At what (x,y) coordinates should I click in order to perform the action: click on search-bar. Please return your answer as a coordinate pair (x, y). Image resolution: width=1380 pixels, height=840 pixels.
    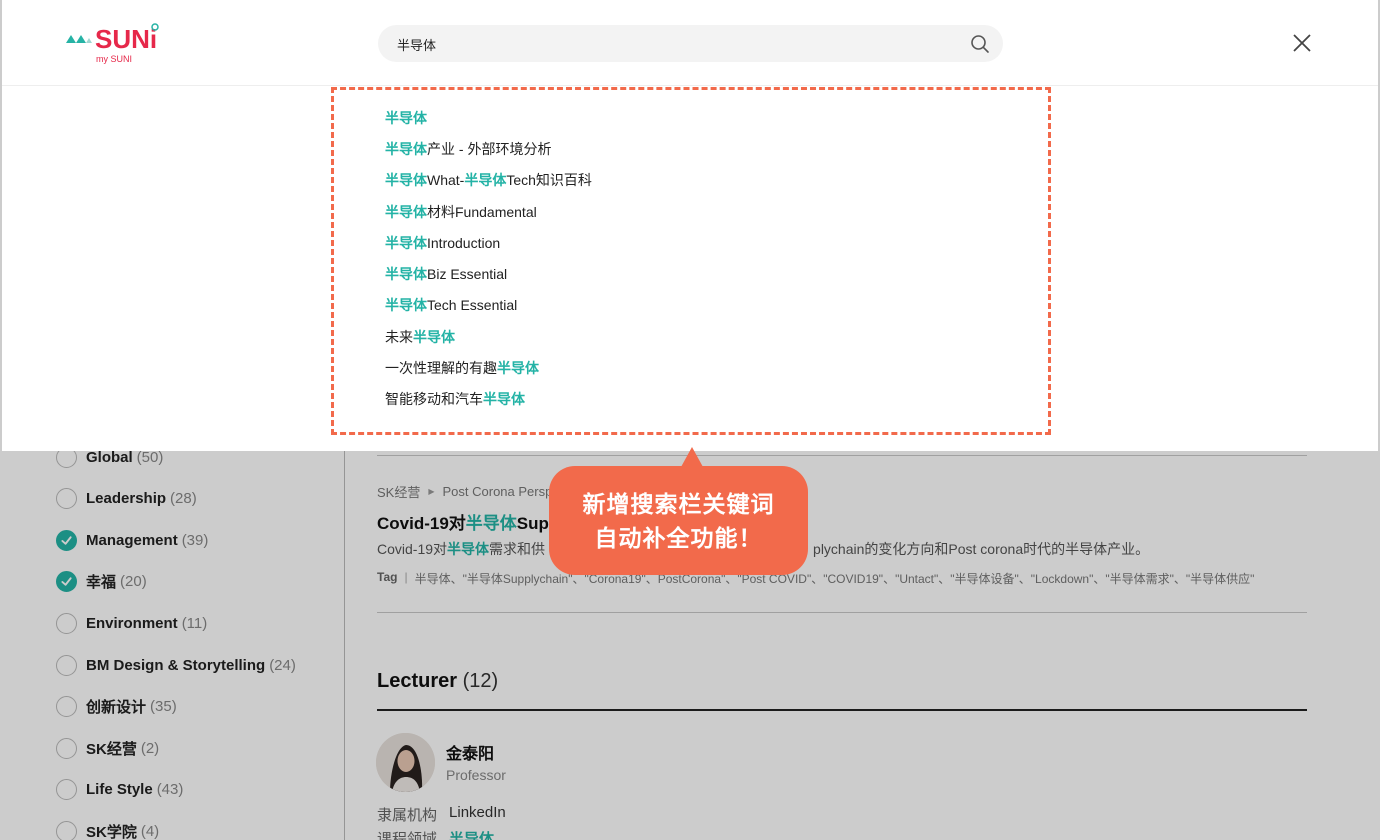
    Looking at the image, I should click on (690, 43).